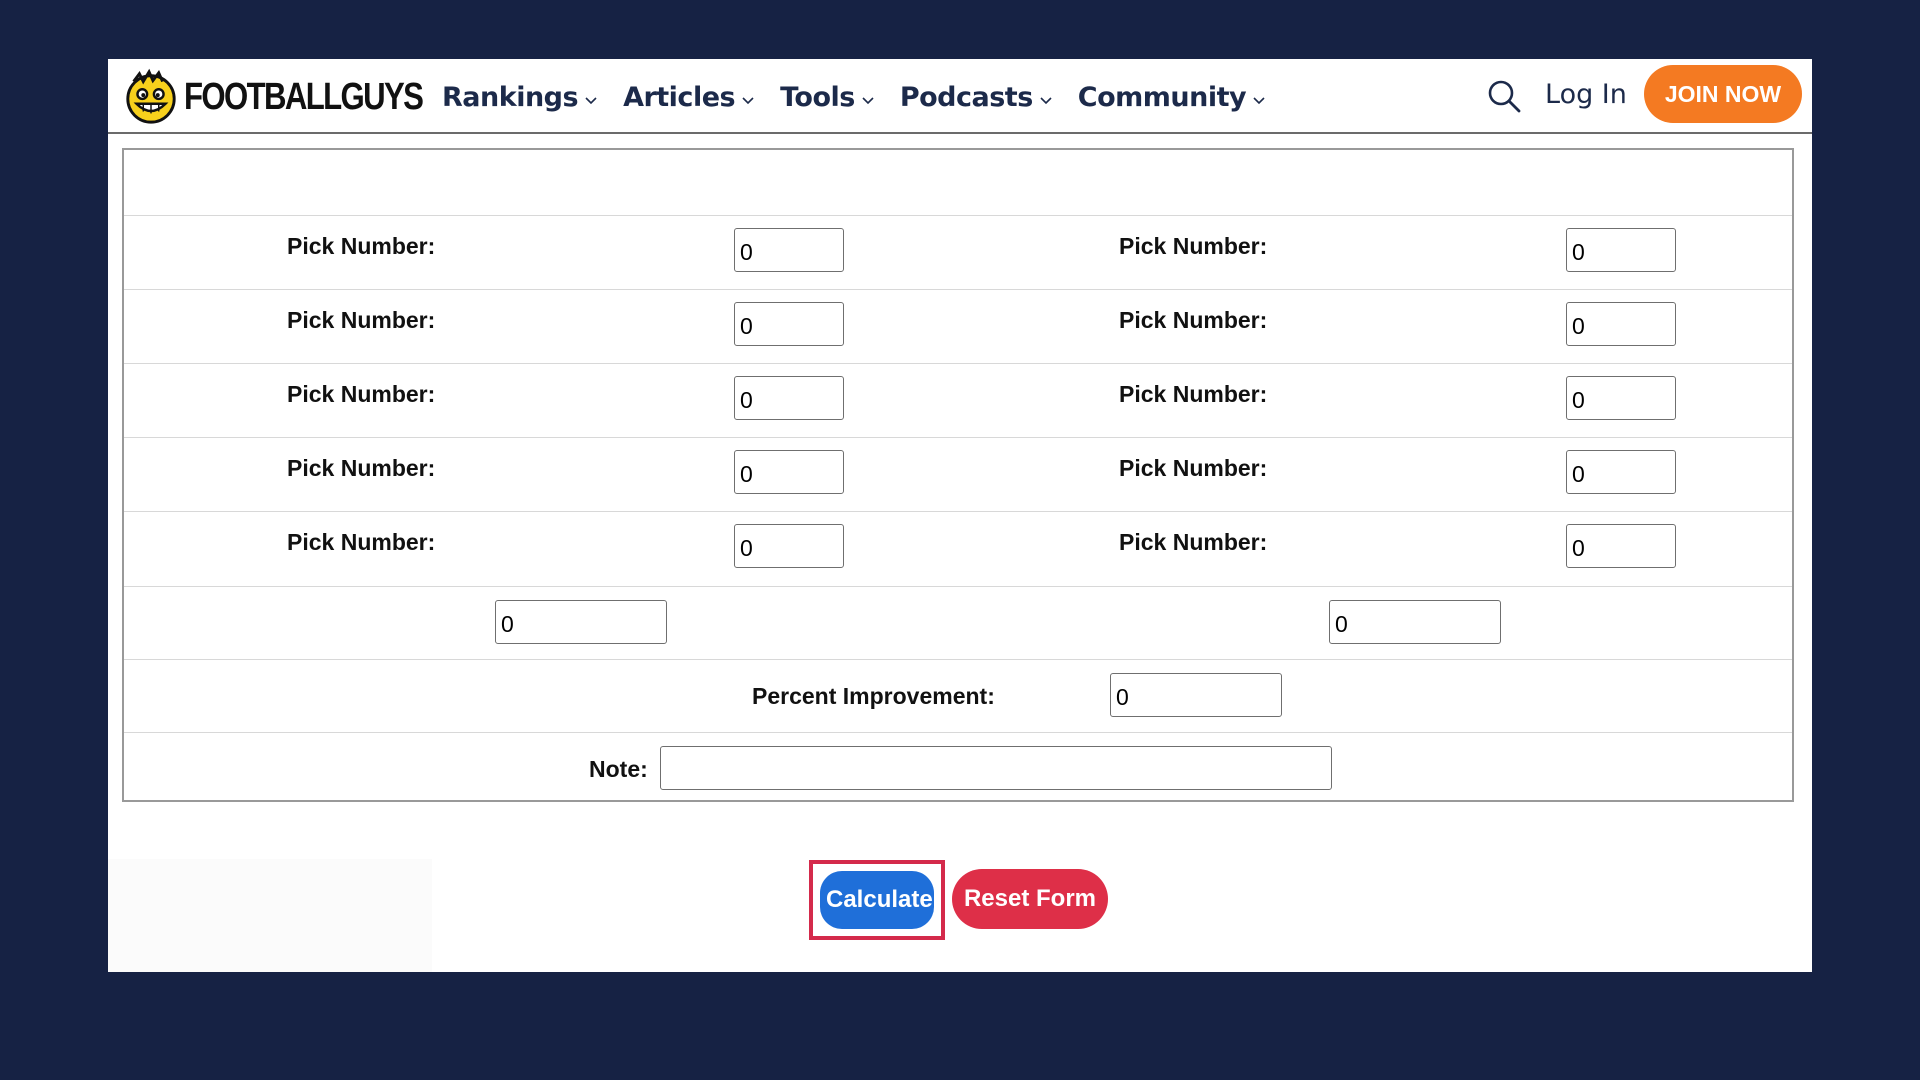 Image resolution: width=1920 pixels, height=1080 pixels. Describe the element at coordinates (1162, 97) in the screenshot. I see `nav-community-label: Community` at that location.